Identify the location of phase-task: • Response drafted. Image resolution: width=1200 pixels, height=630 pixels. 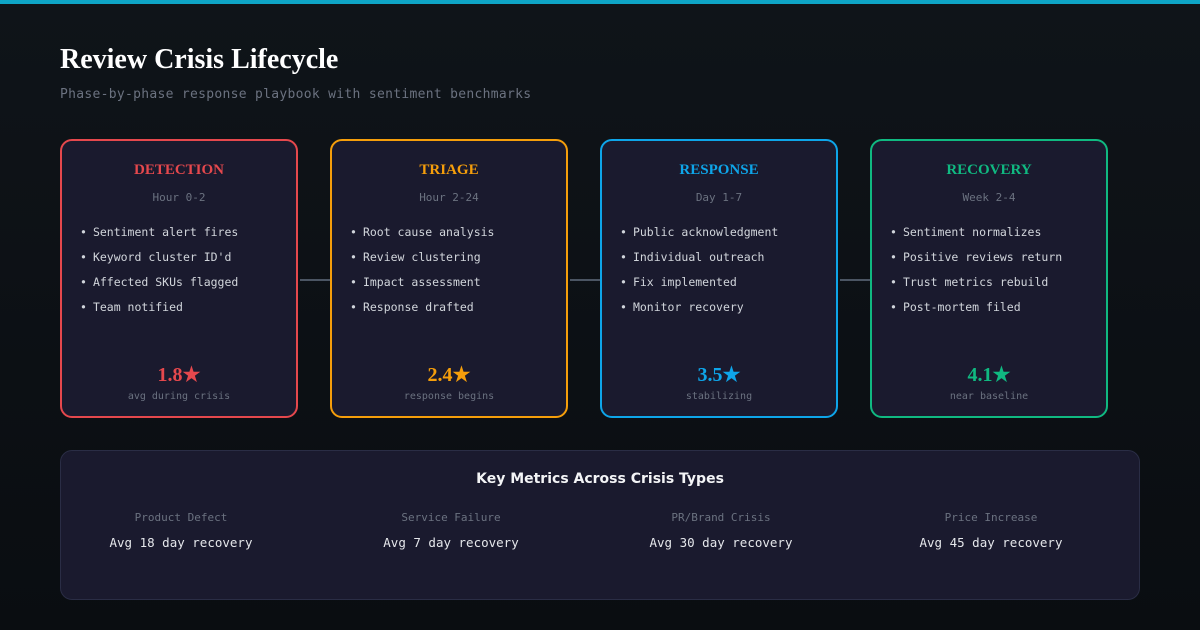
(412, 307).